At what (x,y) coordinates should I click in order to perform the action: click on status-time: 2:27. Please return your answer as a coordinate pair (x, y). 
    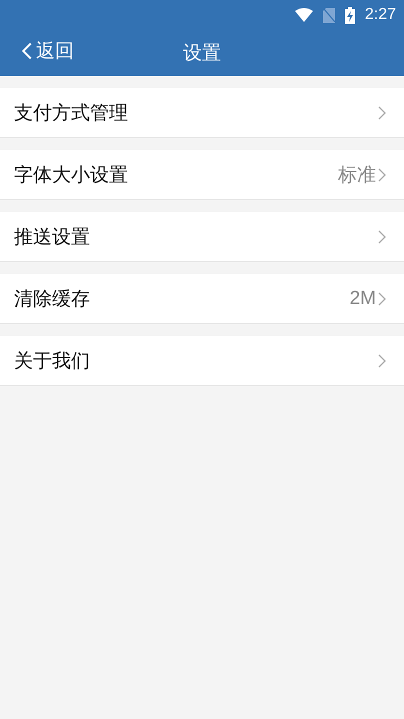
    Looking at the image, I should click on (380, 15).